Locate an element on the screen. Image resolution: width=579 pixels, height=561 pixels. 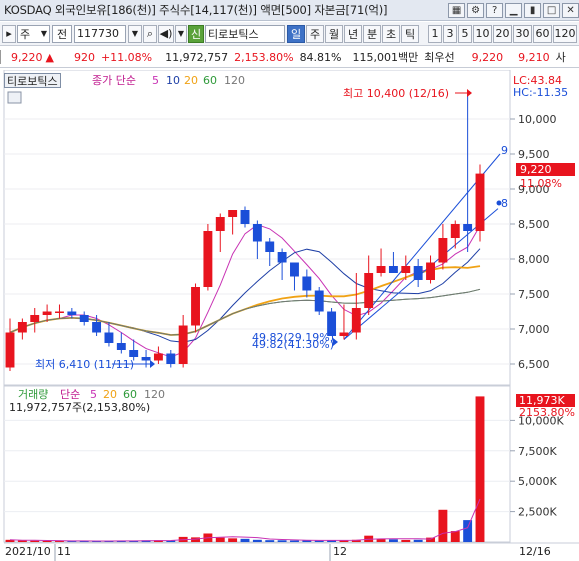
period-month: 월 is located at coordinates (334, 33).